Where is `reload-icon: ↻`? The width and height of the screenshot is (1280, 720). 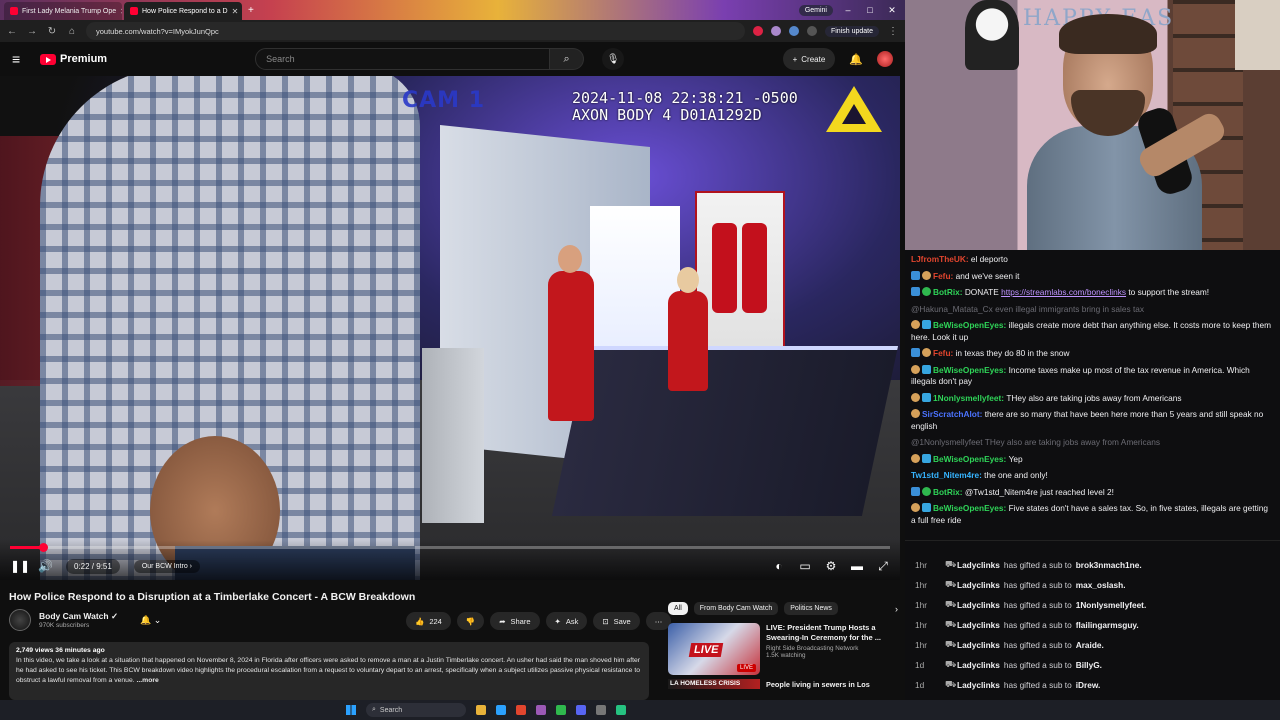
reload-icon: ↻ is located at coordinates (52, 31).